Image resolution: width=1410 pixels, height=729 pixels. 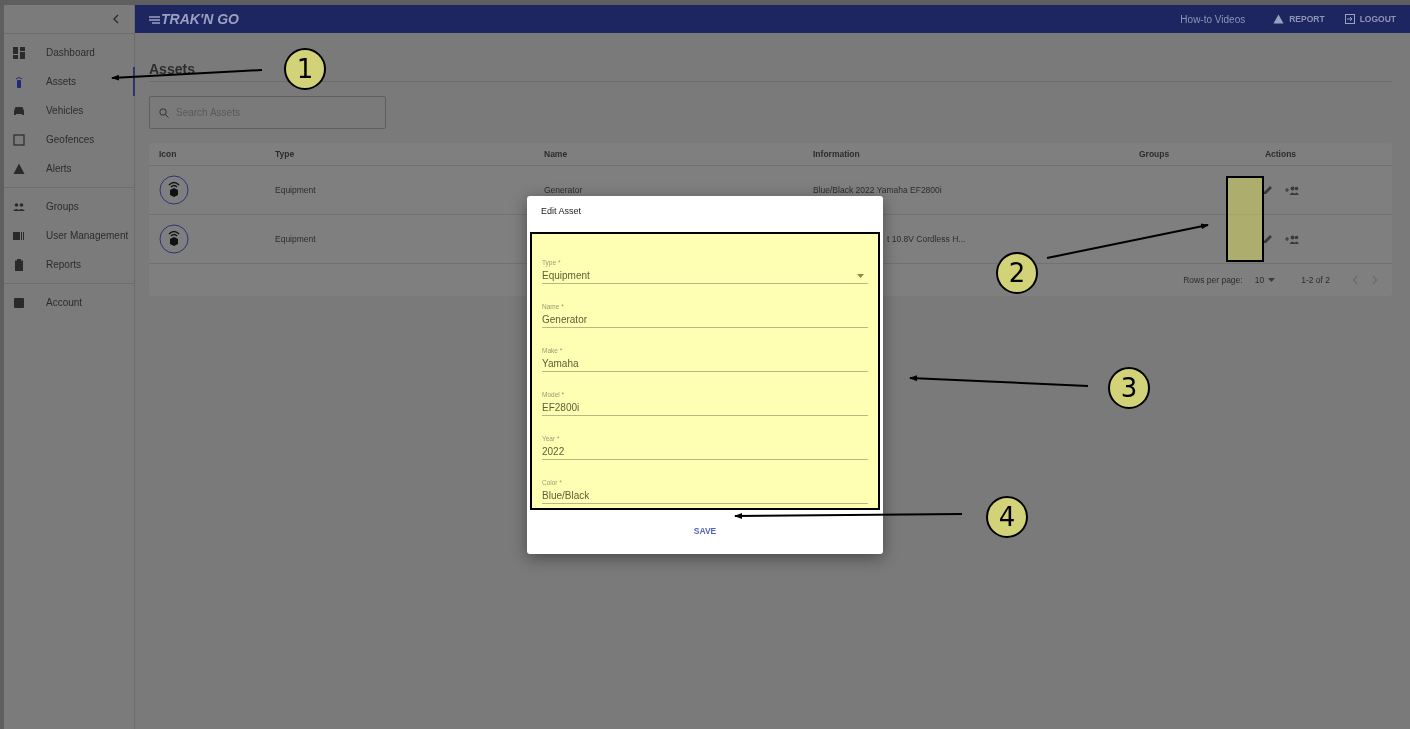 I want to click on chevron-left-icon, so click(x=116, y=19).